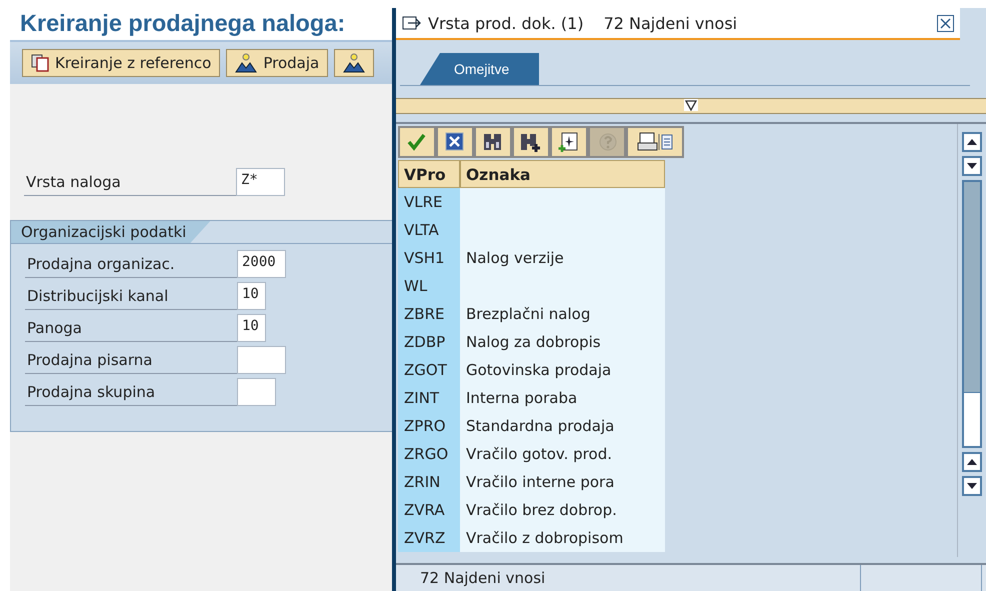 The width and height of the screenshot is (986, 591). What do you see at coordinates (429, 510) in the screenshot?
I see `table-cell: ZVRA` at bounding box center [429, 510].